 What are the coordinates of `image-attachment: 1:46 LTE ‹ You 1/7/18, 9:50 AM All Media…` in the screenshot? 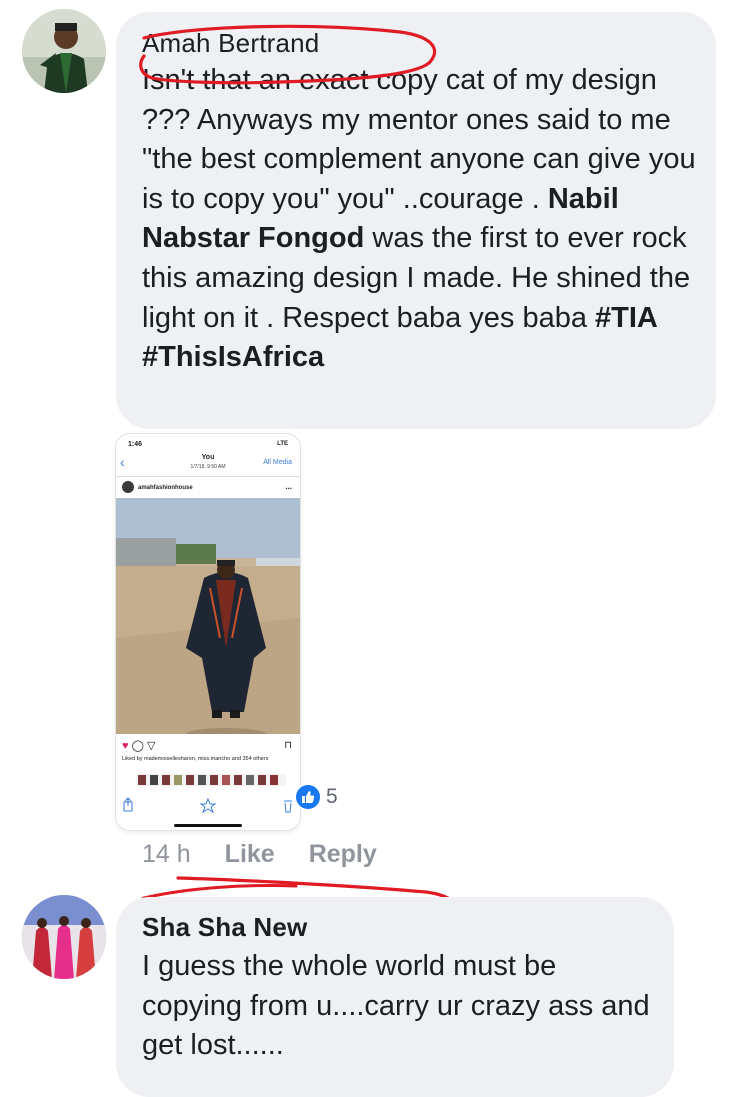 It's located at (208, 632).